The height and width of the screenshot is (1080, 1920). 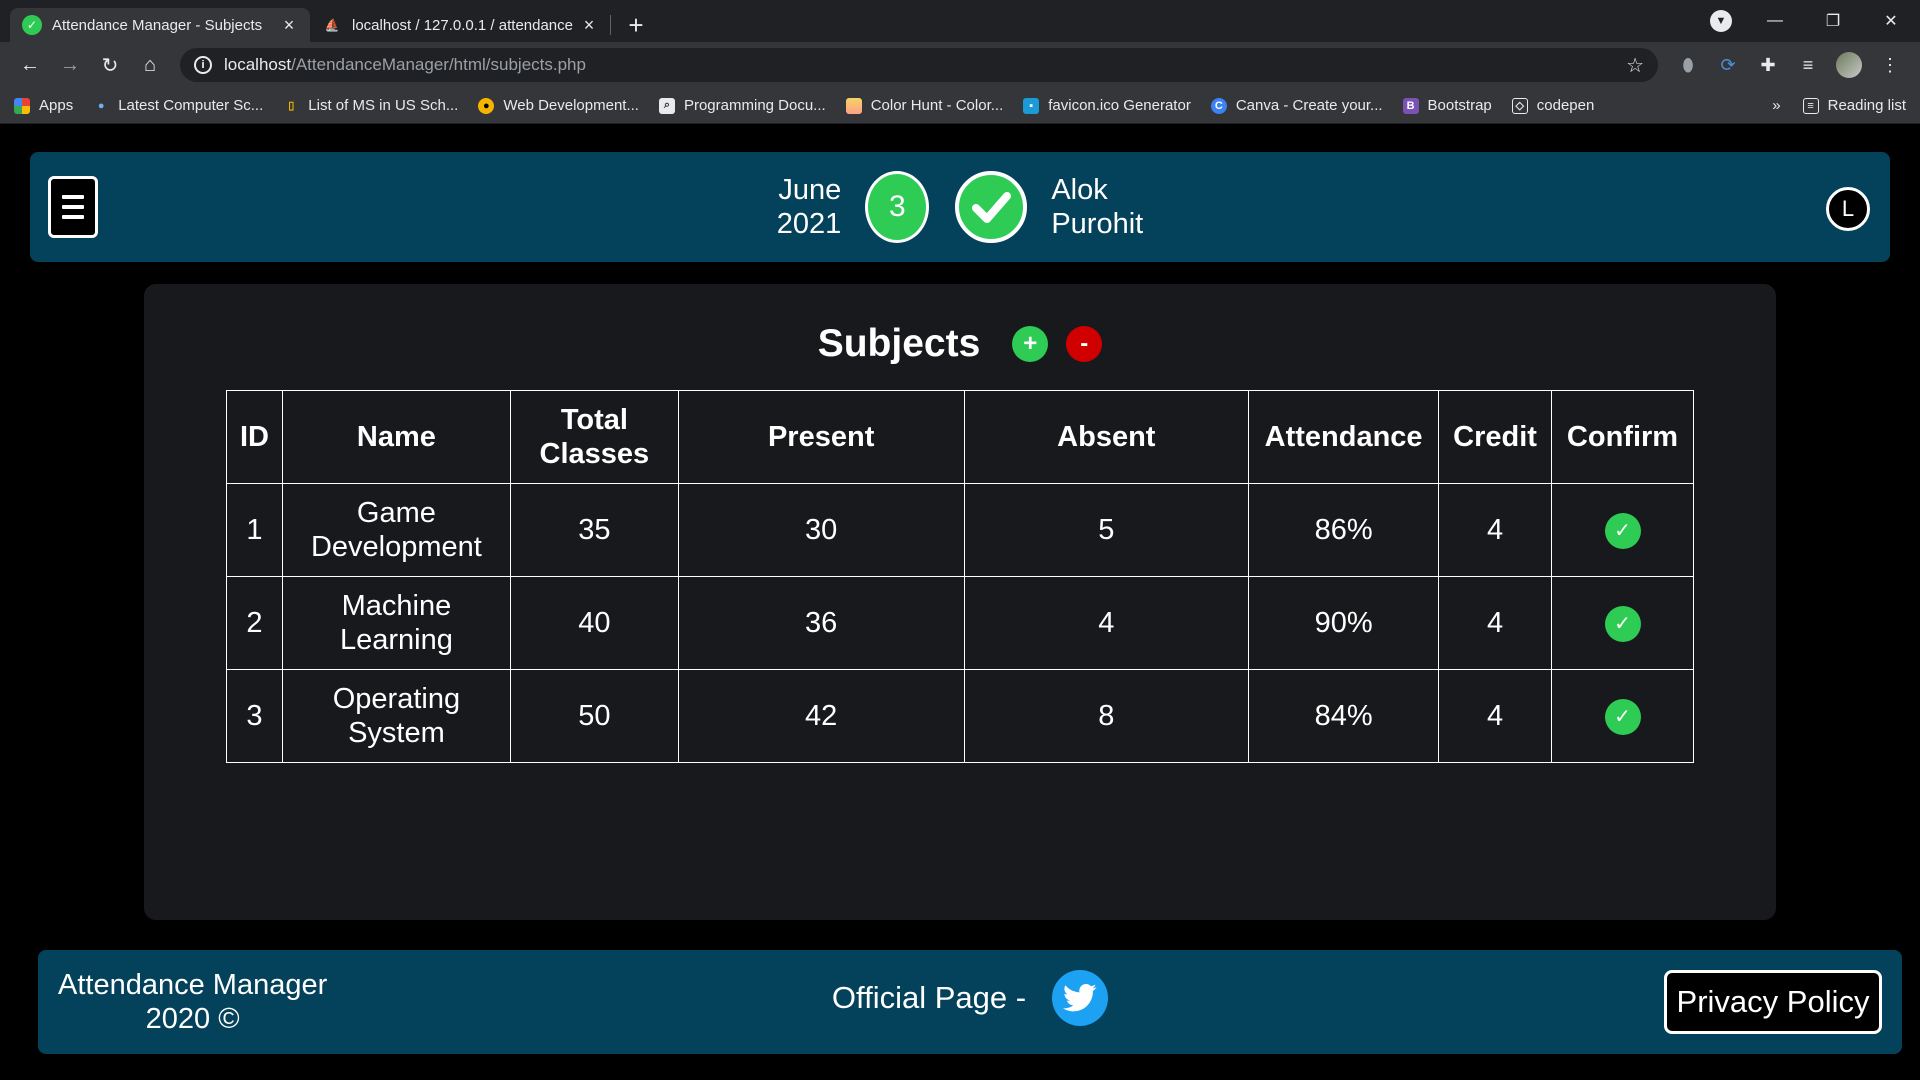 I want to click on official-page-label: Official Page -, so click(x=929, y=997).